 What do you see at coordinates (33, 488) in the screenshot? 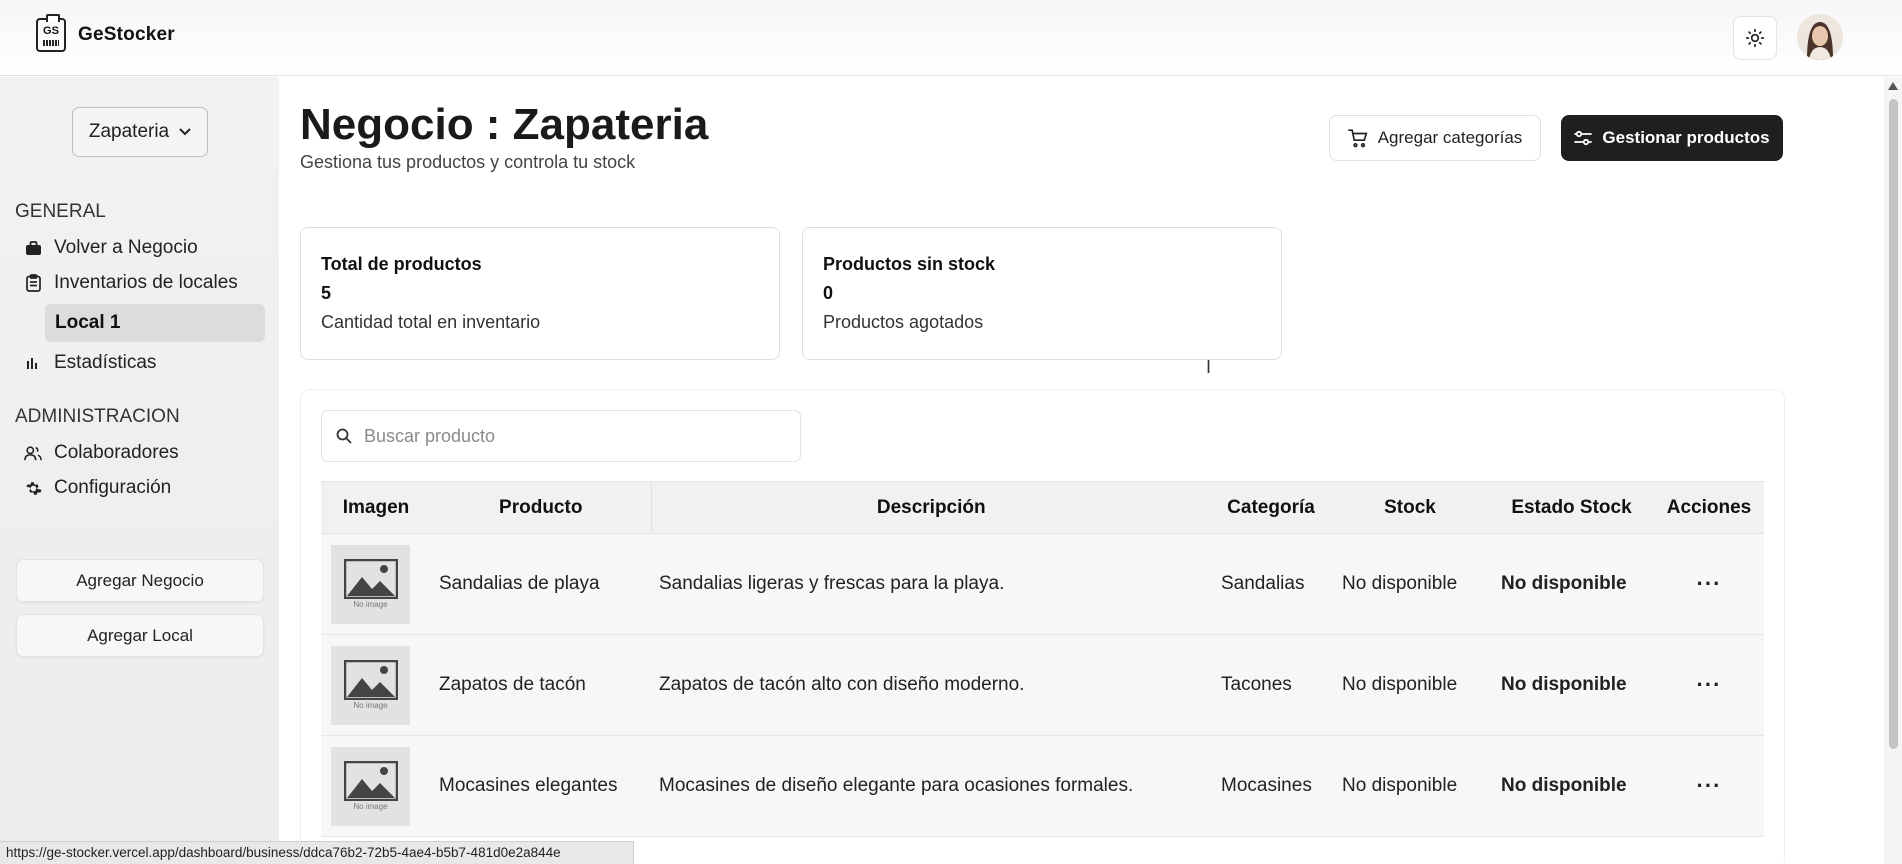
I see `gear-icon` at bounding box center [33, 488].